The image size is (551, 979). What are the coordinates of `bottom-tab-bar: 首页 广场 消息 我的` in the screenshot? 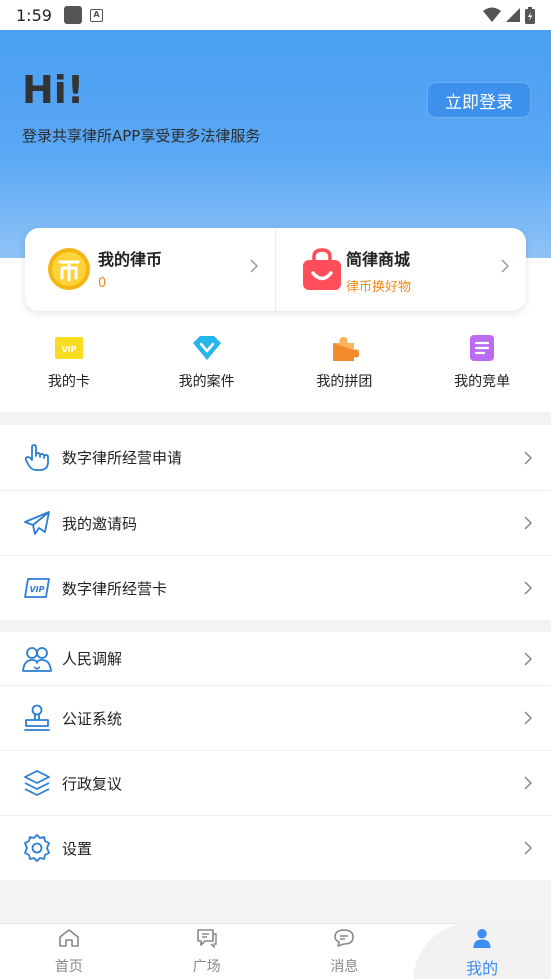 It's located at (275, 950).